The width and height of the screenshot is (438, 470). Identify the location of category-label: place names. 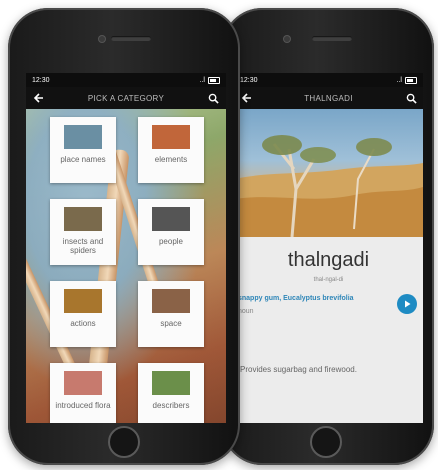
(83, 159).